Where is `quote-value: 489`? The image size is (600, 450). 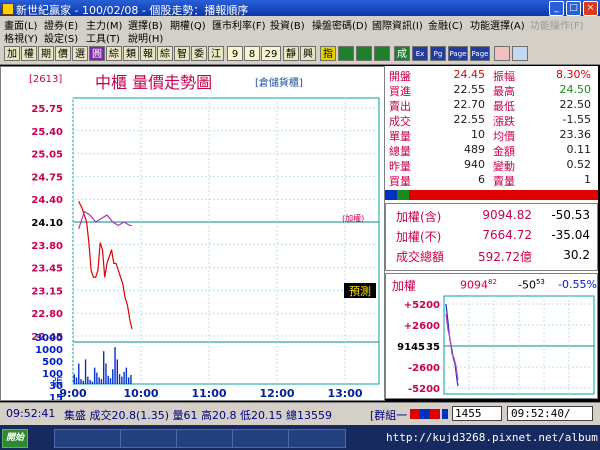 quote-value: 489 is located at coordinates (474, 149).